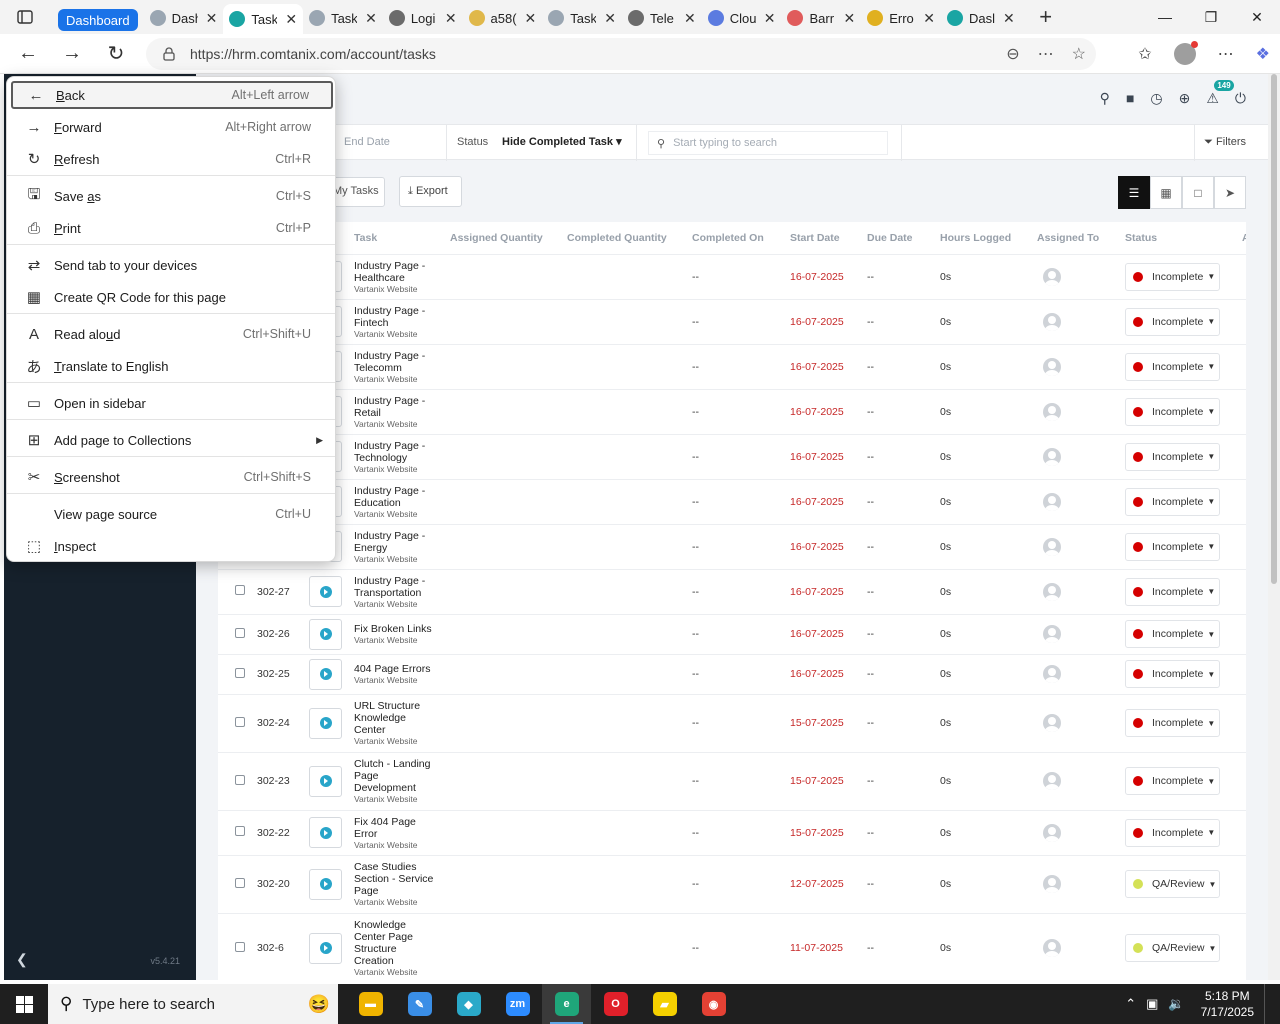 This screenshot has height=1024, width=1280. I want to click on task-cell: Industry Page - Telecomm Vartanix Website, so click(398, 367).